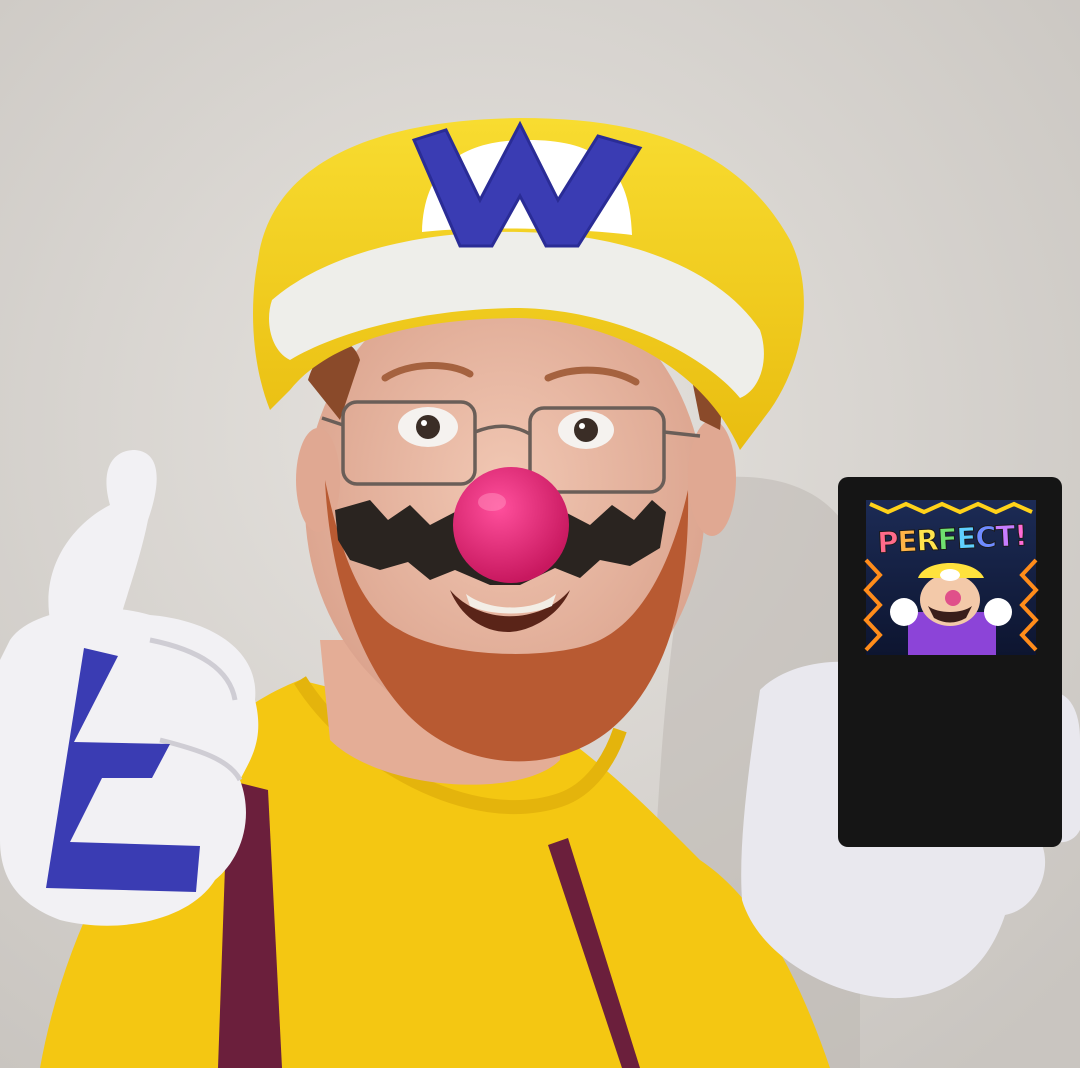 The width and height of the screenshot is (1080, 1068). Describe the element at coordinates (586, 430) in the screenshot. I see `right-pupil` at that location.